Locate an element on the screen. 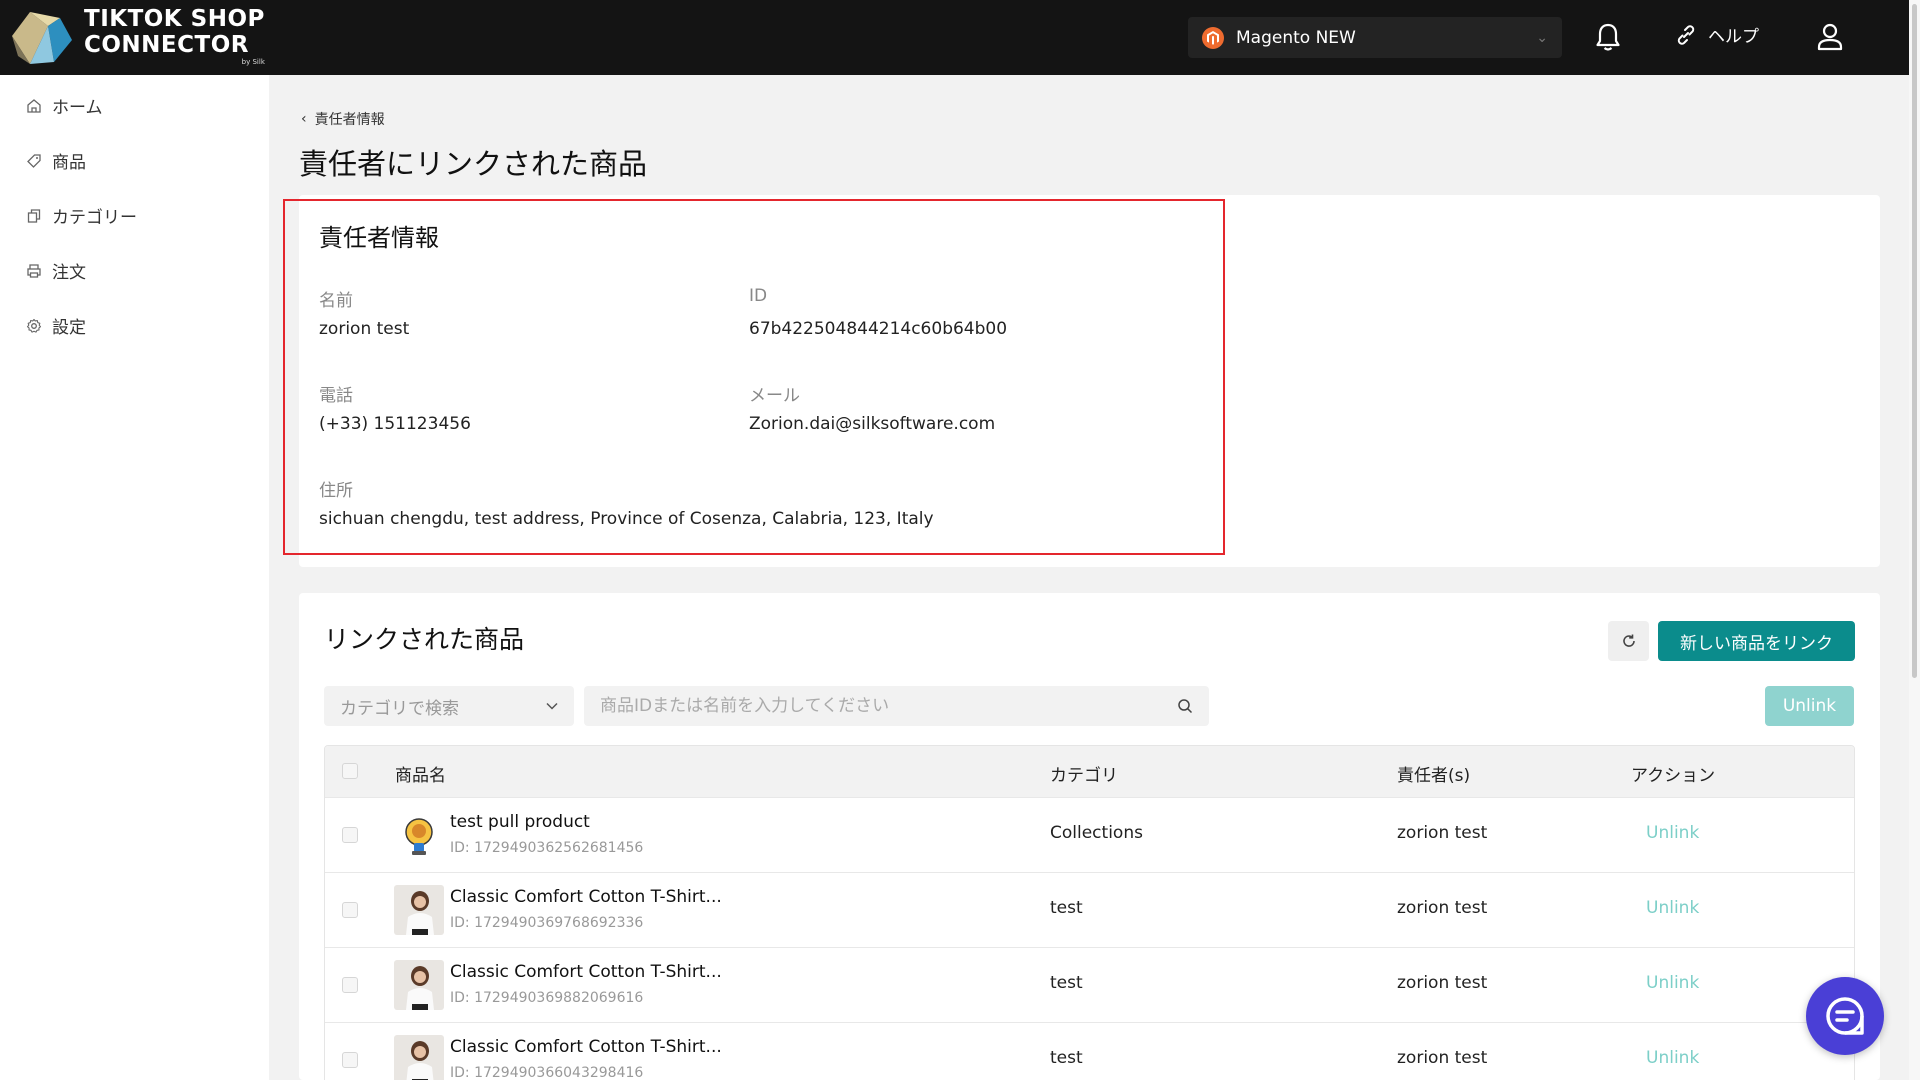 The height and width of the screenshot is (1080, 1920). printer-icon is located at coordinates (34, 270).